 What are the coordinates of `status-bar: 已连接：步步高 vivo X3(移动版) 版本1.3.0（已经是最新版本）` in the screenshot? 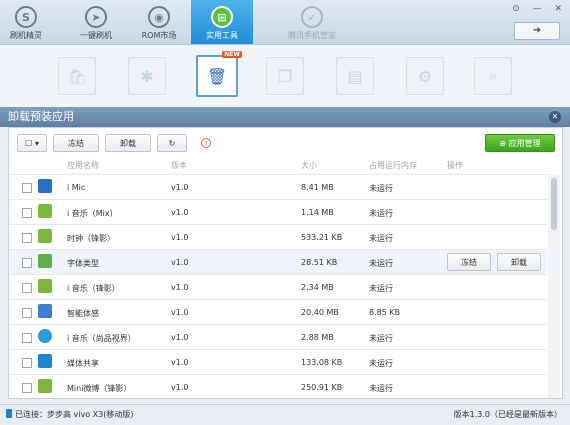 It's located at (285, 414).